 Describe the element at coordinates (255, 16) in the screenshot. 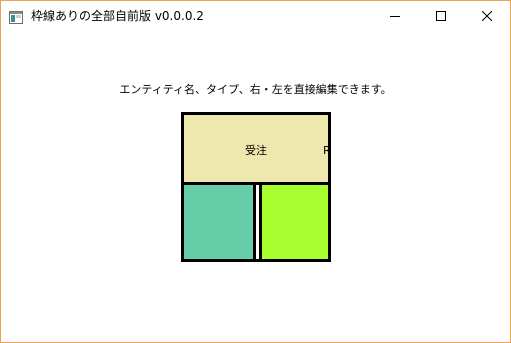

I see `title-bar: 枠線ありの全部自前版 v0.0.0.2` at that location.